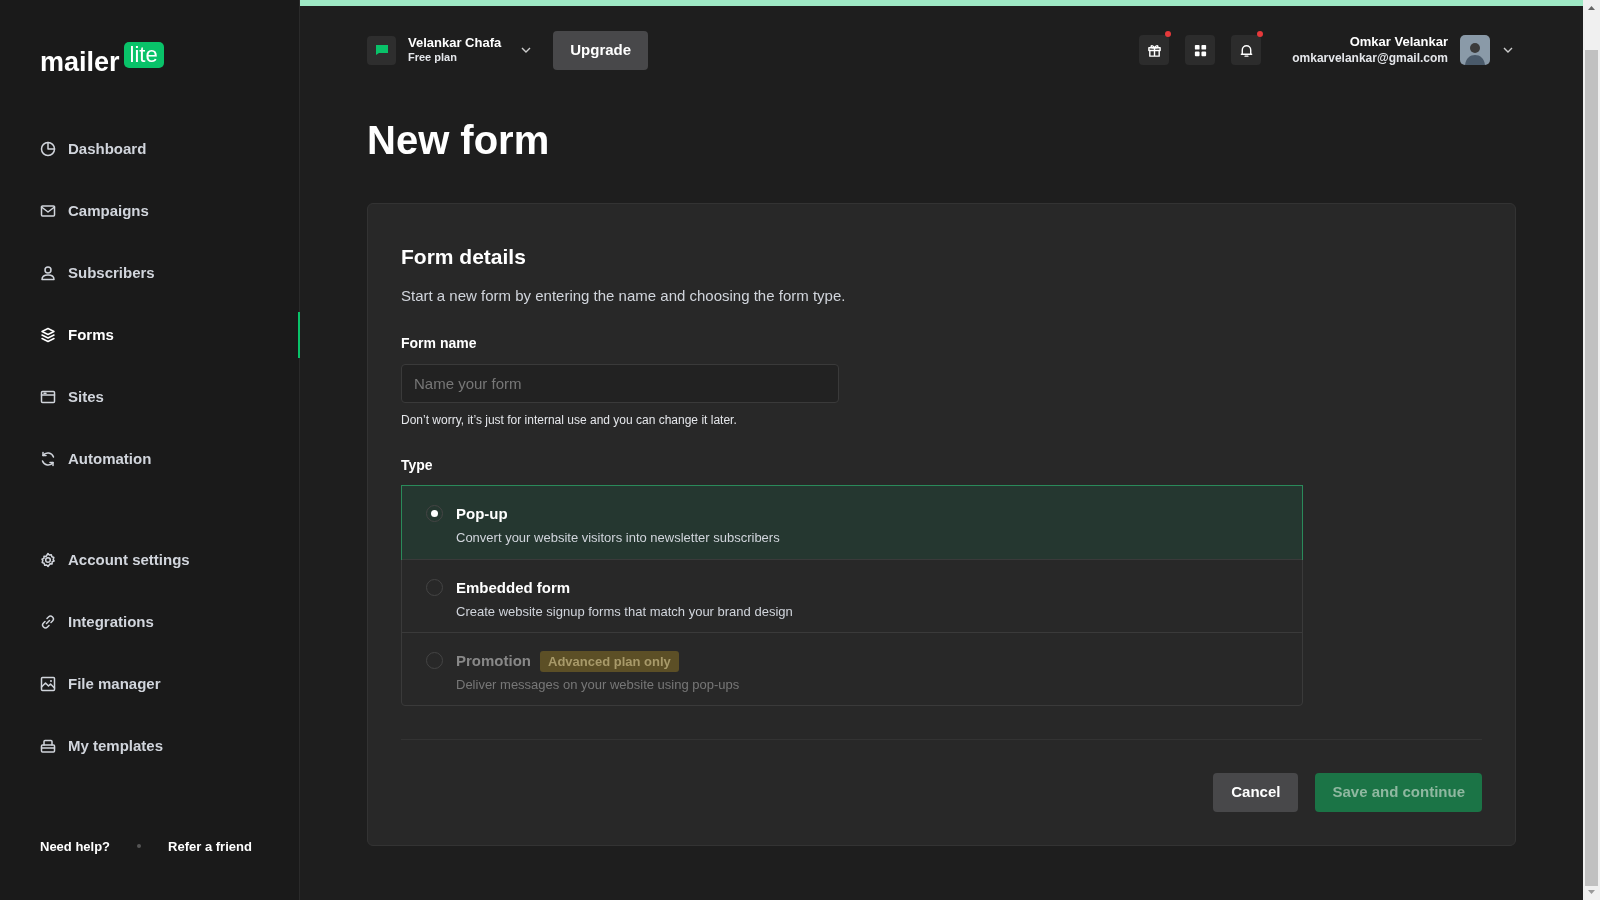 The image size is (1600, 900). What do you see at coordinates (620, 383) in the screenshot?
I see `form-name-input: Name your form` at bounding box center [620, 383].